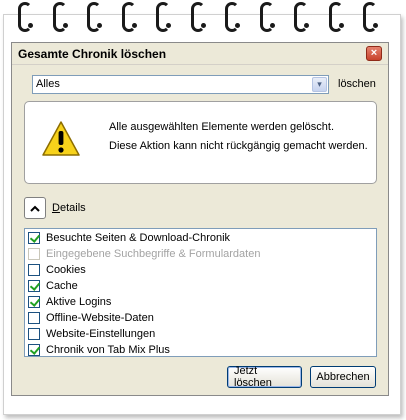 This screenshot has width=406, height=420. Describe the element at coordinates (48, 84) in the screenshot. I see `time-range-value: Alles` at that location.